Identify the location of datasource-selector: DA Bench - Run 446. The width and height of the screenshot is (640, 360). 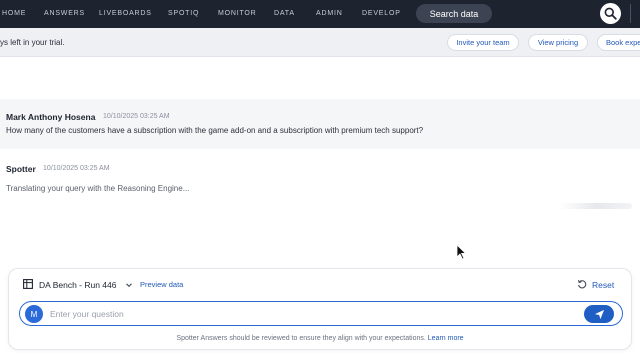
(78, 285).